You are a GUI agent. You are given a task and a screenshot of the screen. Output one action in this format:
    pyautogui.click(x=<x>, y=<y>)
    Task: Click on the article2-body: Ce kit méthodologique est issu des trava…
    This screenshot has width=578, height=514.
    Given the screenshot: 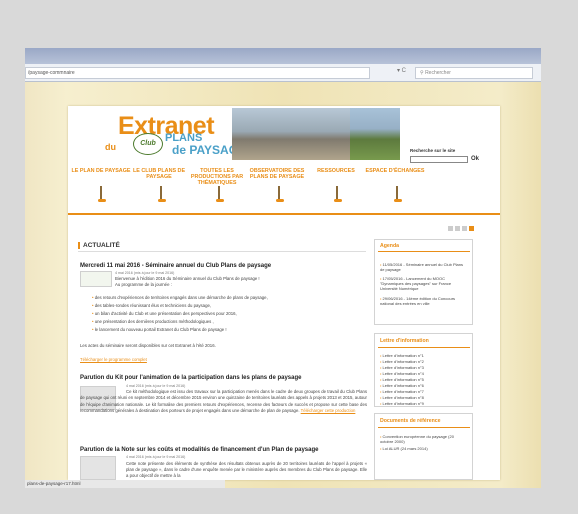 What is the action you would take?
    pyautogui.click(x=223, y=401)
    